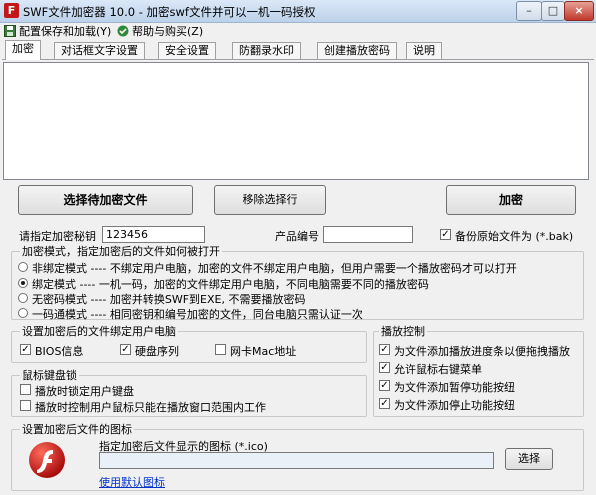  Describe the element at coordinates (25, 405) in the screenshot. I see `lock-mouse-checkbox` at that location.